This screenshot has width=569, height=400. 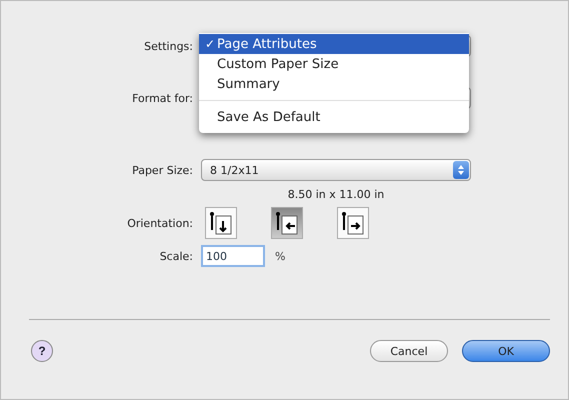 What do you see at coordinates (334, 117) in the screenshot?
I see `menu-item: Save As Default` at bounding box center [334, 117].